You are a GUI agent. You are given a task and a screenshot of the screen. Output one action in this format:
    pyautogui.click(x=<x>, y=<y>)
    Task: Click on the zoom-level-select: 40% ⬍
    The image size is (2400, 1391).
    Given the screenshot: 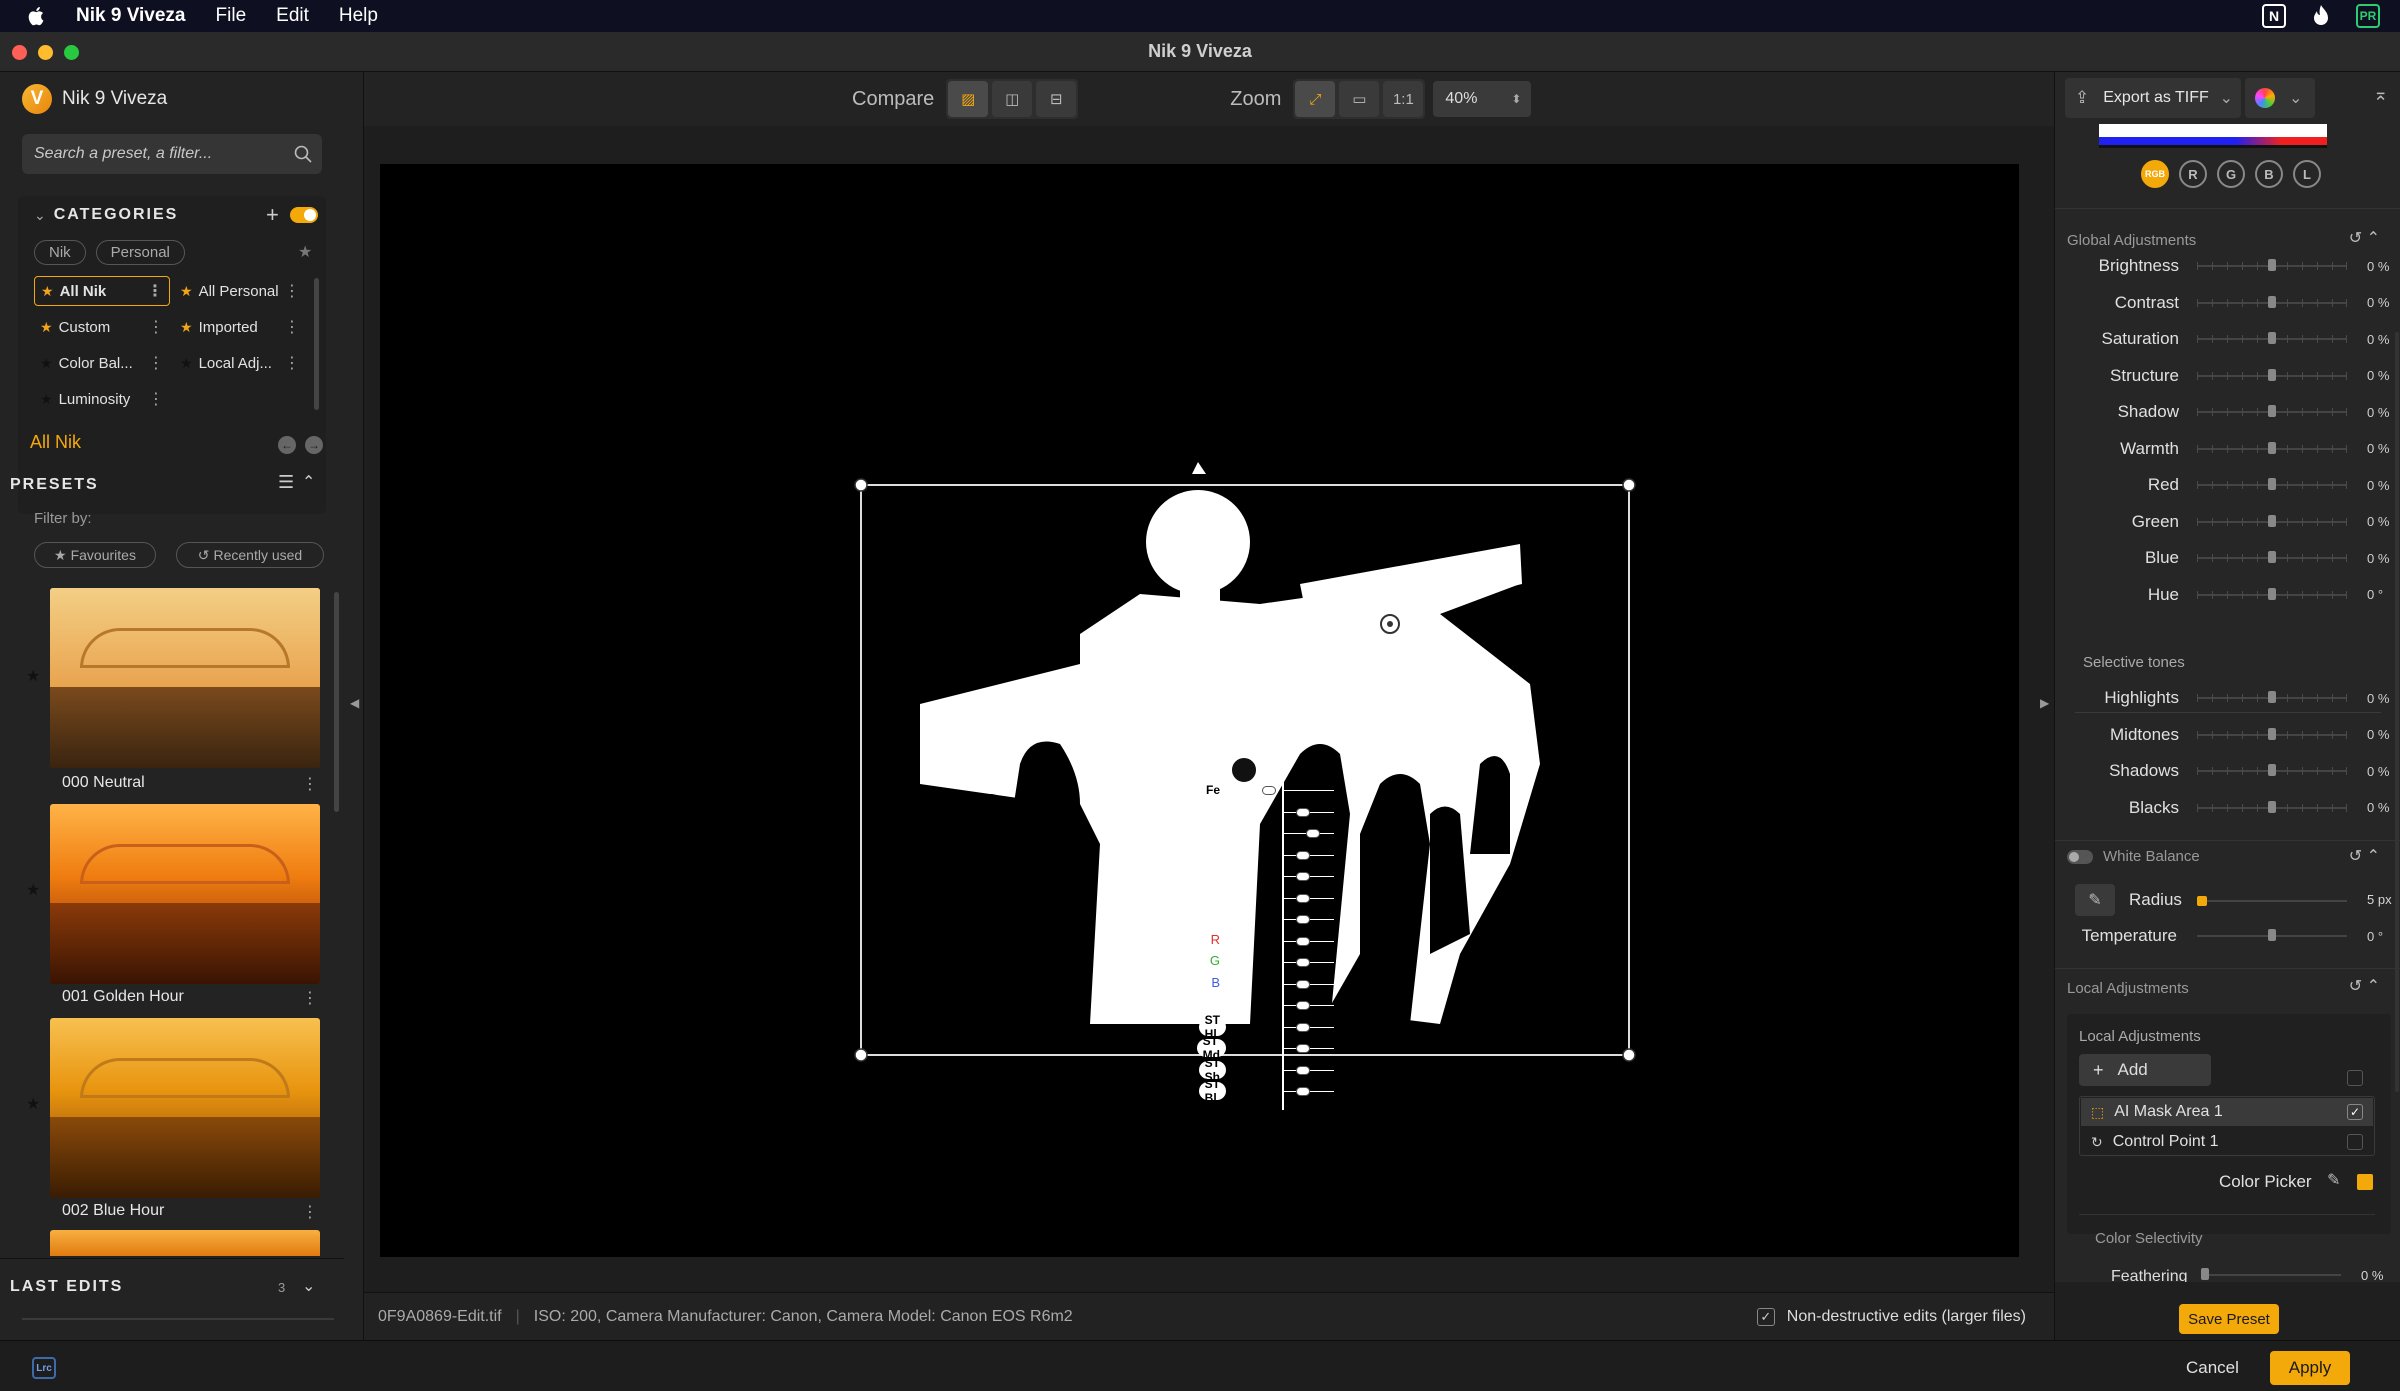 What is the action you would take?
    pyautogui.click(x=1482, y=99)
    